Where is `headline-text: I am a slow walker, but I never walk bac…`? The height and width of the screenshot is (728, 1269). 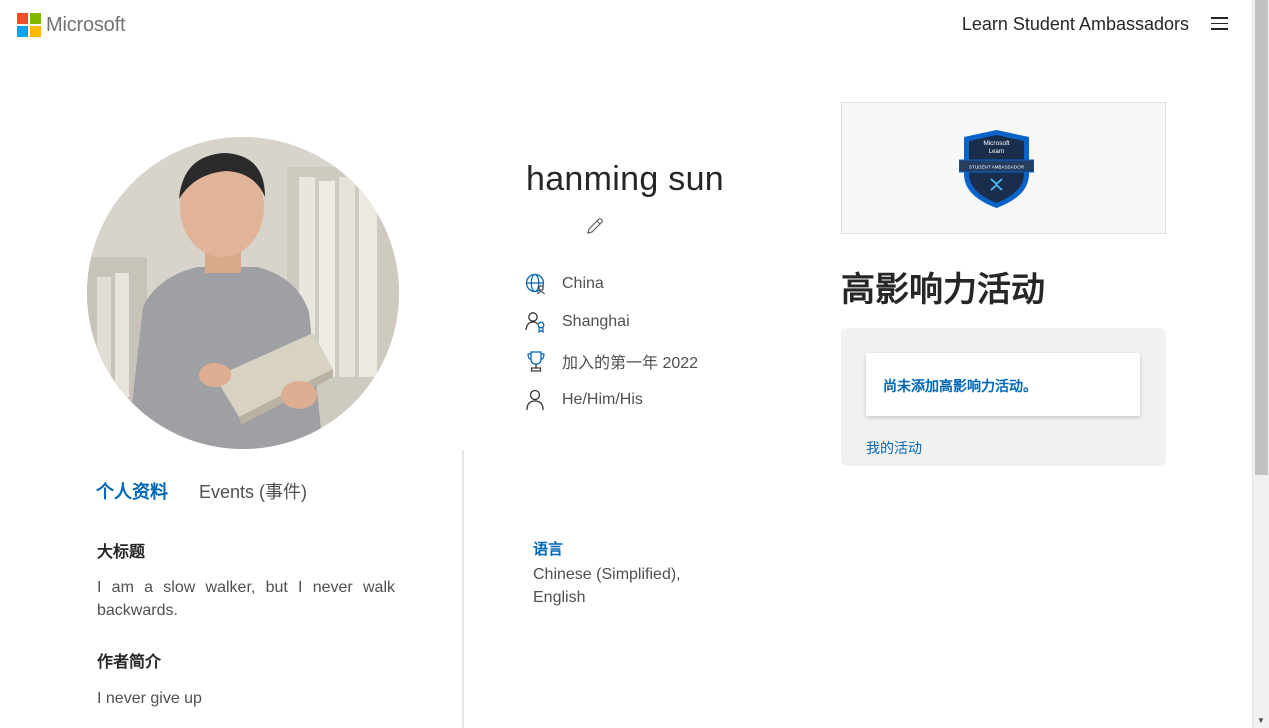
headline-text: I am a slow walker, but I never walk bac… is located at coordinates (246, 599).